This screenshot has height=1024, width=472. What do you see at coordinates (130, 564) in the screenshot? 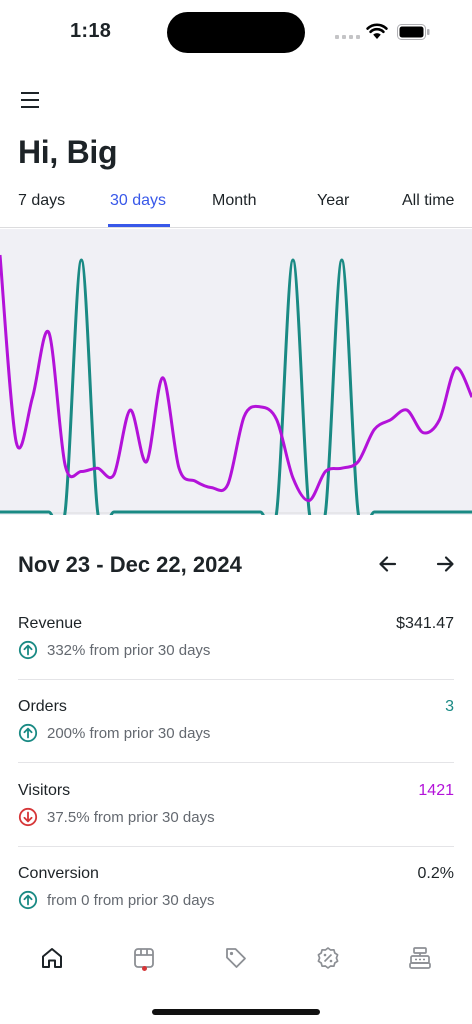
I see `date-range-title: Nov 23 - Dec 22, 2024` at bounding box center [130, 564].